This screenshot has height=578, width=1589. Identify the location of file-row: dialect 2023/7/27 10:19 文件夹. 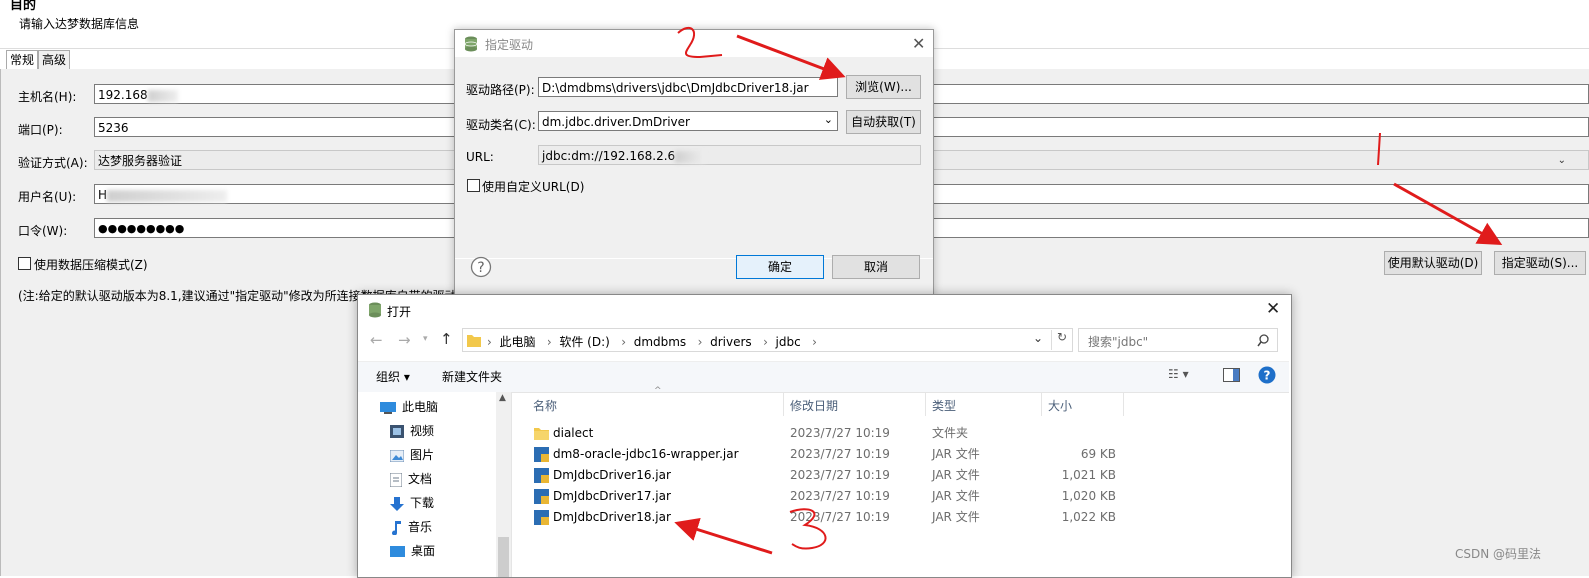
(828, 433).